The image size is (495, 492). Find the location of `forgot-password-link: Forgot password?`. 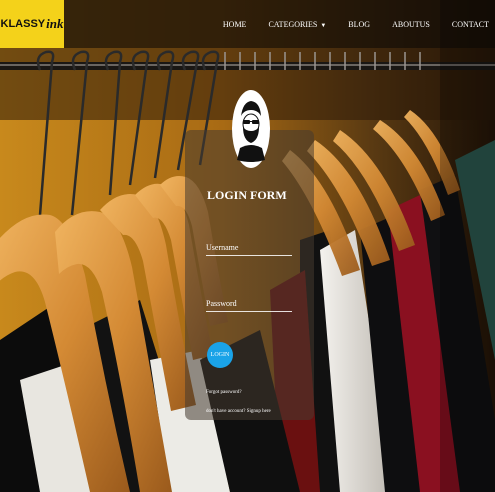

forgot-password-link: Forgot password? is located at coordinates (224, 392).